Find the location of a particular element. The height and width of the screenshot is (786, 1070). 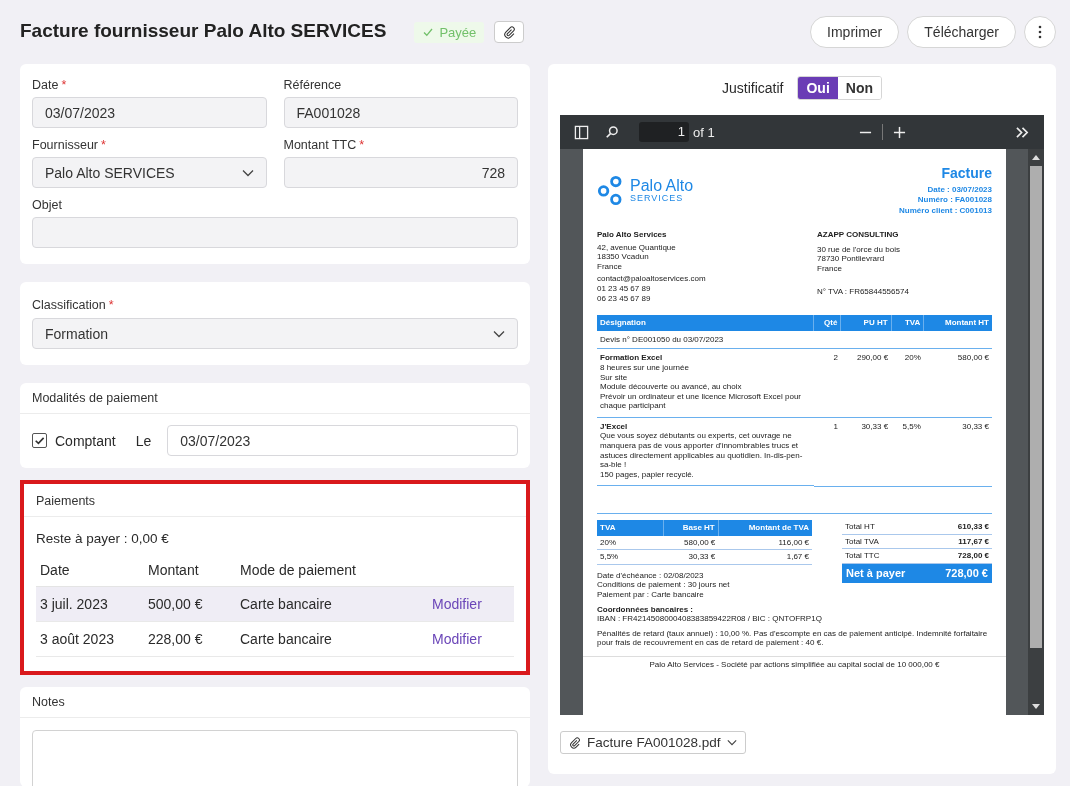

payment-term: Paiement par : Carte bancaire is located at coordinates (651, 594).